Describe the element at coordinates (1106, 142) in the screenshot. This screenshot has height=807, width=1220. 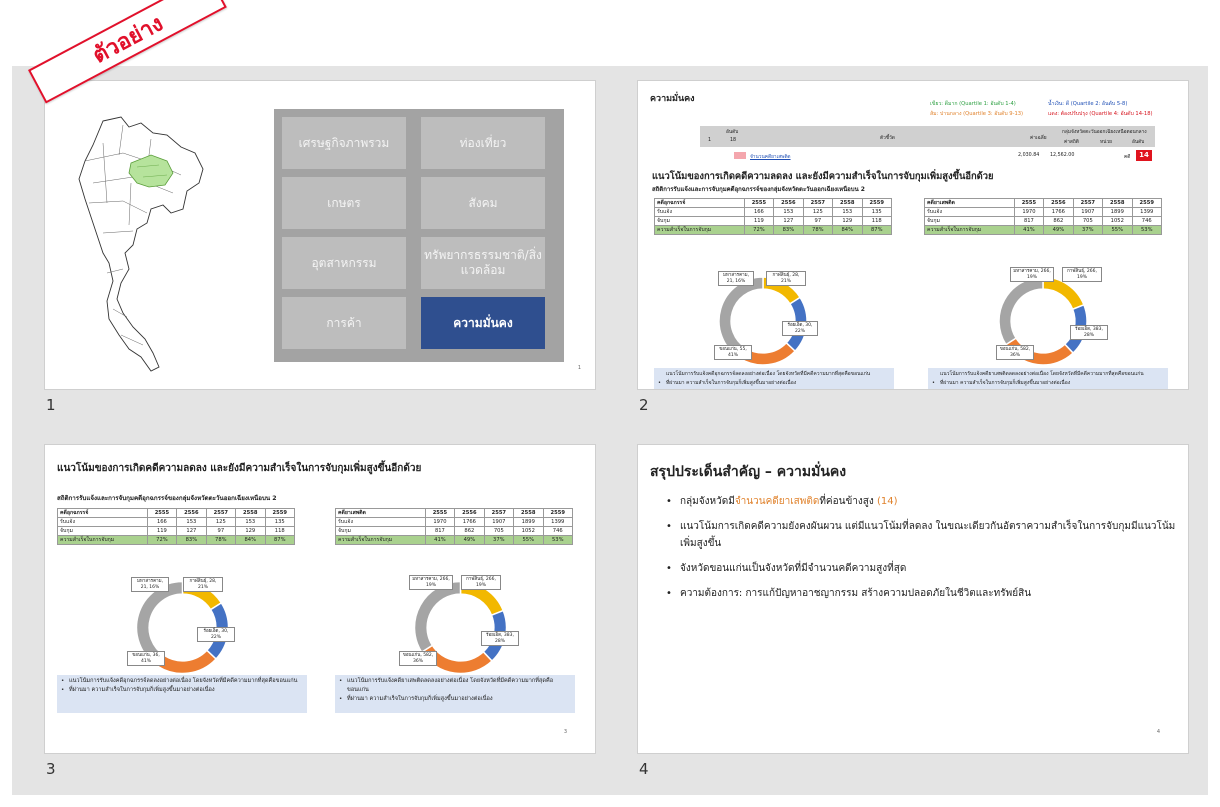
I see `th-unit: หน่วย` at that location.